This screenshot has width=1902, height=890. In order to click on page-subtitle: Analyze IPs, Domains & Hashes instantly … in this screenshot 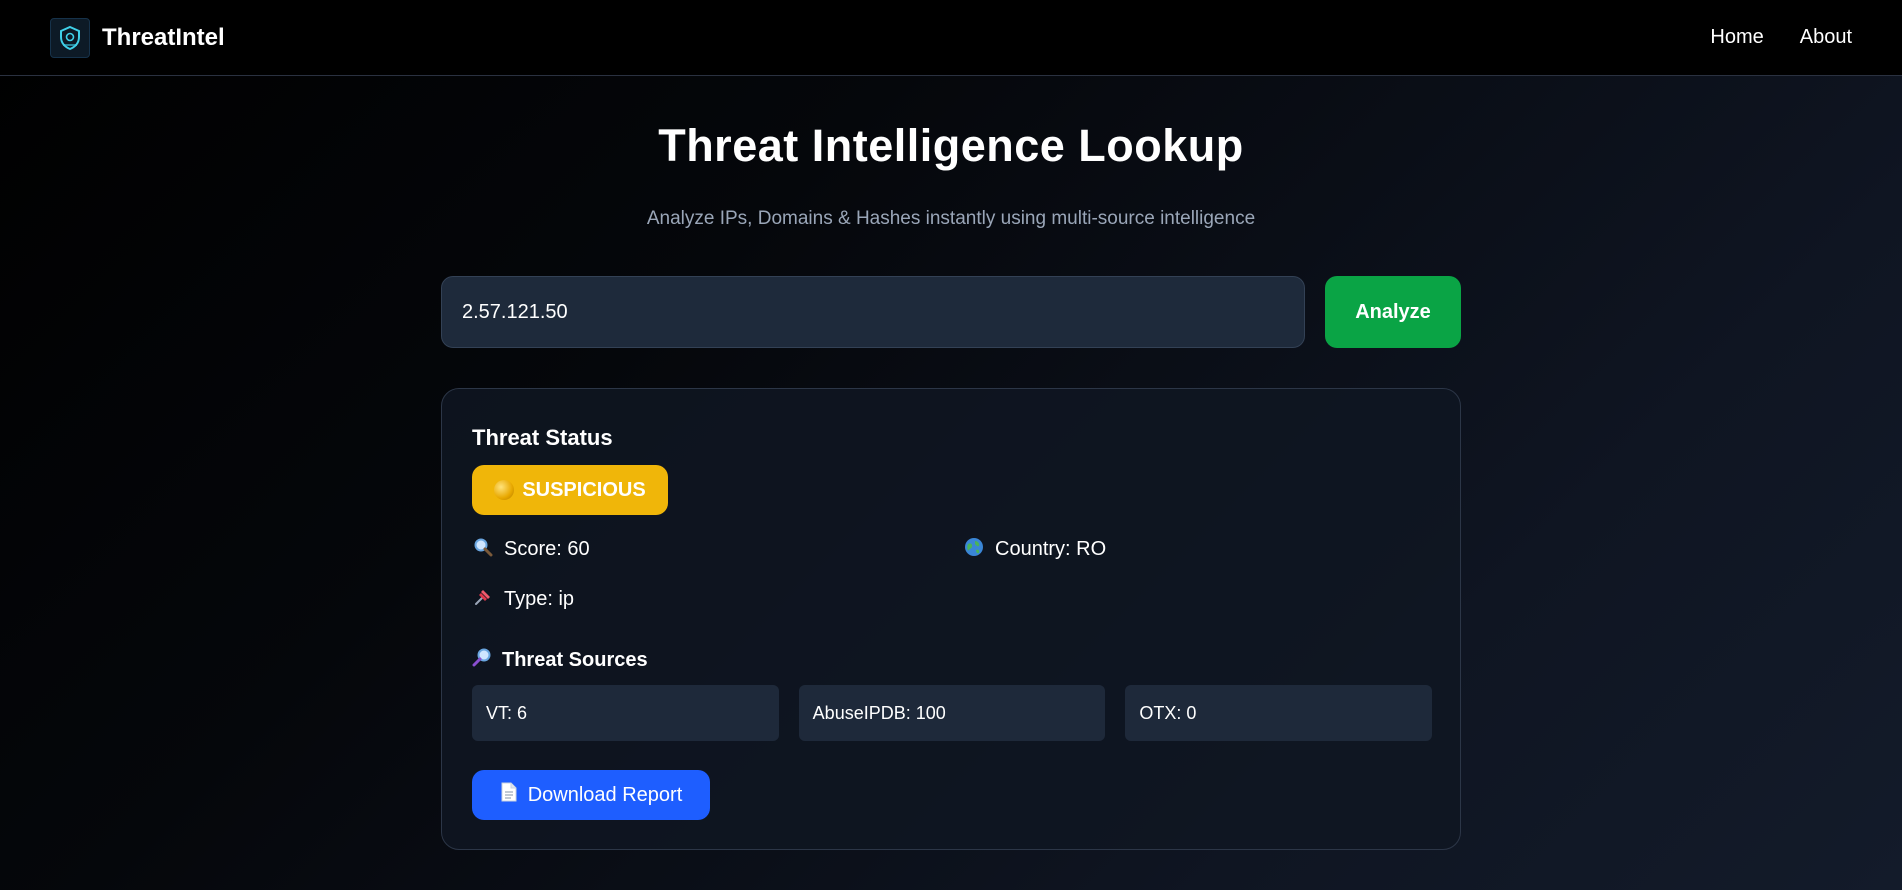, I will do `click(951, 218)`.